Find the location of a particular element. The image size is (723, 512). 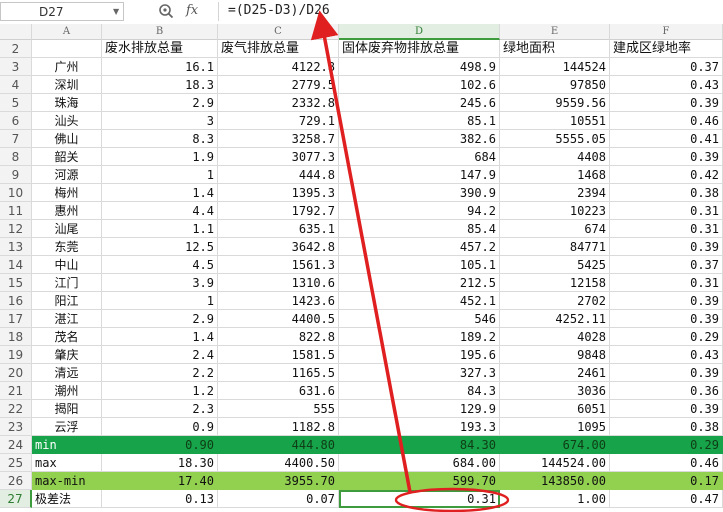

cell-d20: 327.3 is located at coordinates (419, 373).